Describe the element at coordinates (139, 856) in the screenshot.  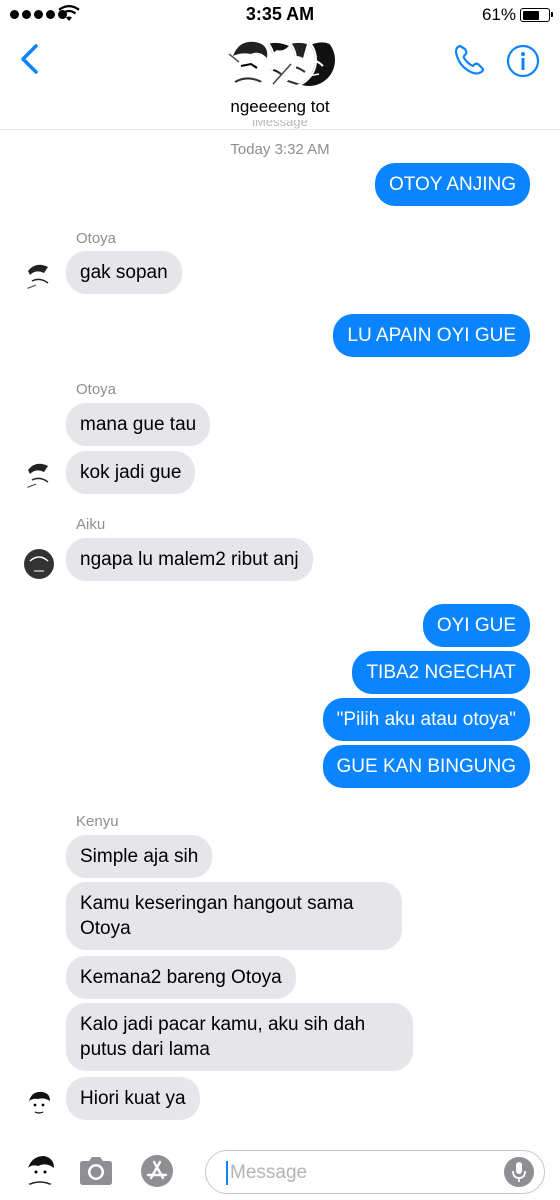
I see `incoming-message-bubble: Simple aja sih` at that location.